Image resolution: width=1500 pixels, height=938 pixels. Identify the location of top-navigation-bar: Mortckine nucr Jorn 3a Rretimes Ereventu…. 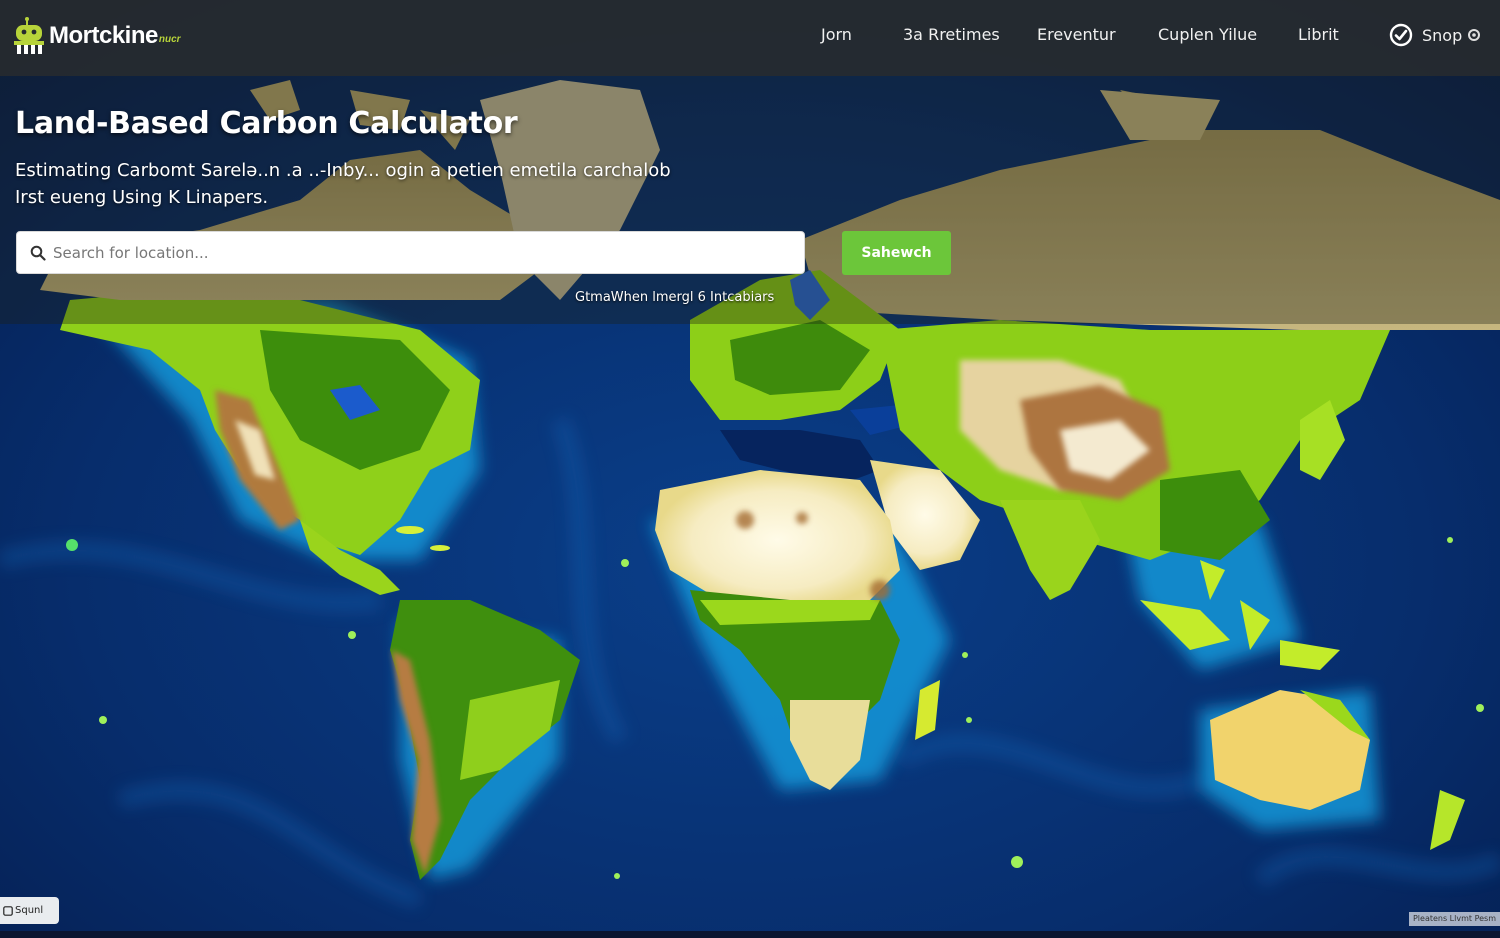
(750, 38).